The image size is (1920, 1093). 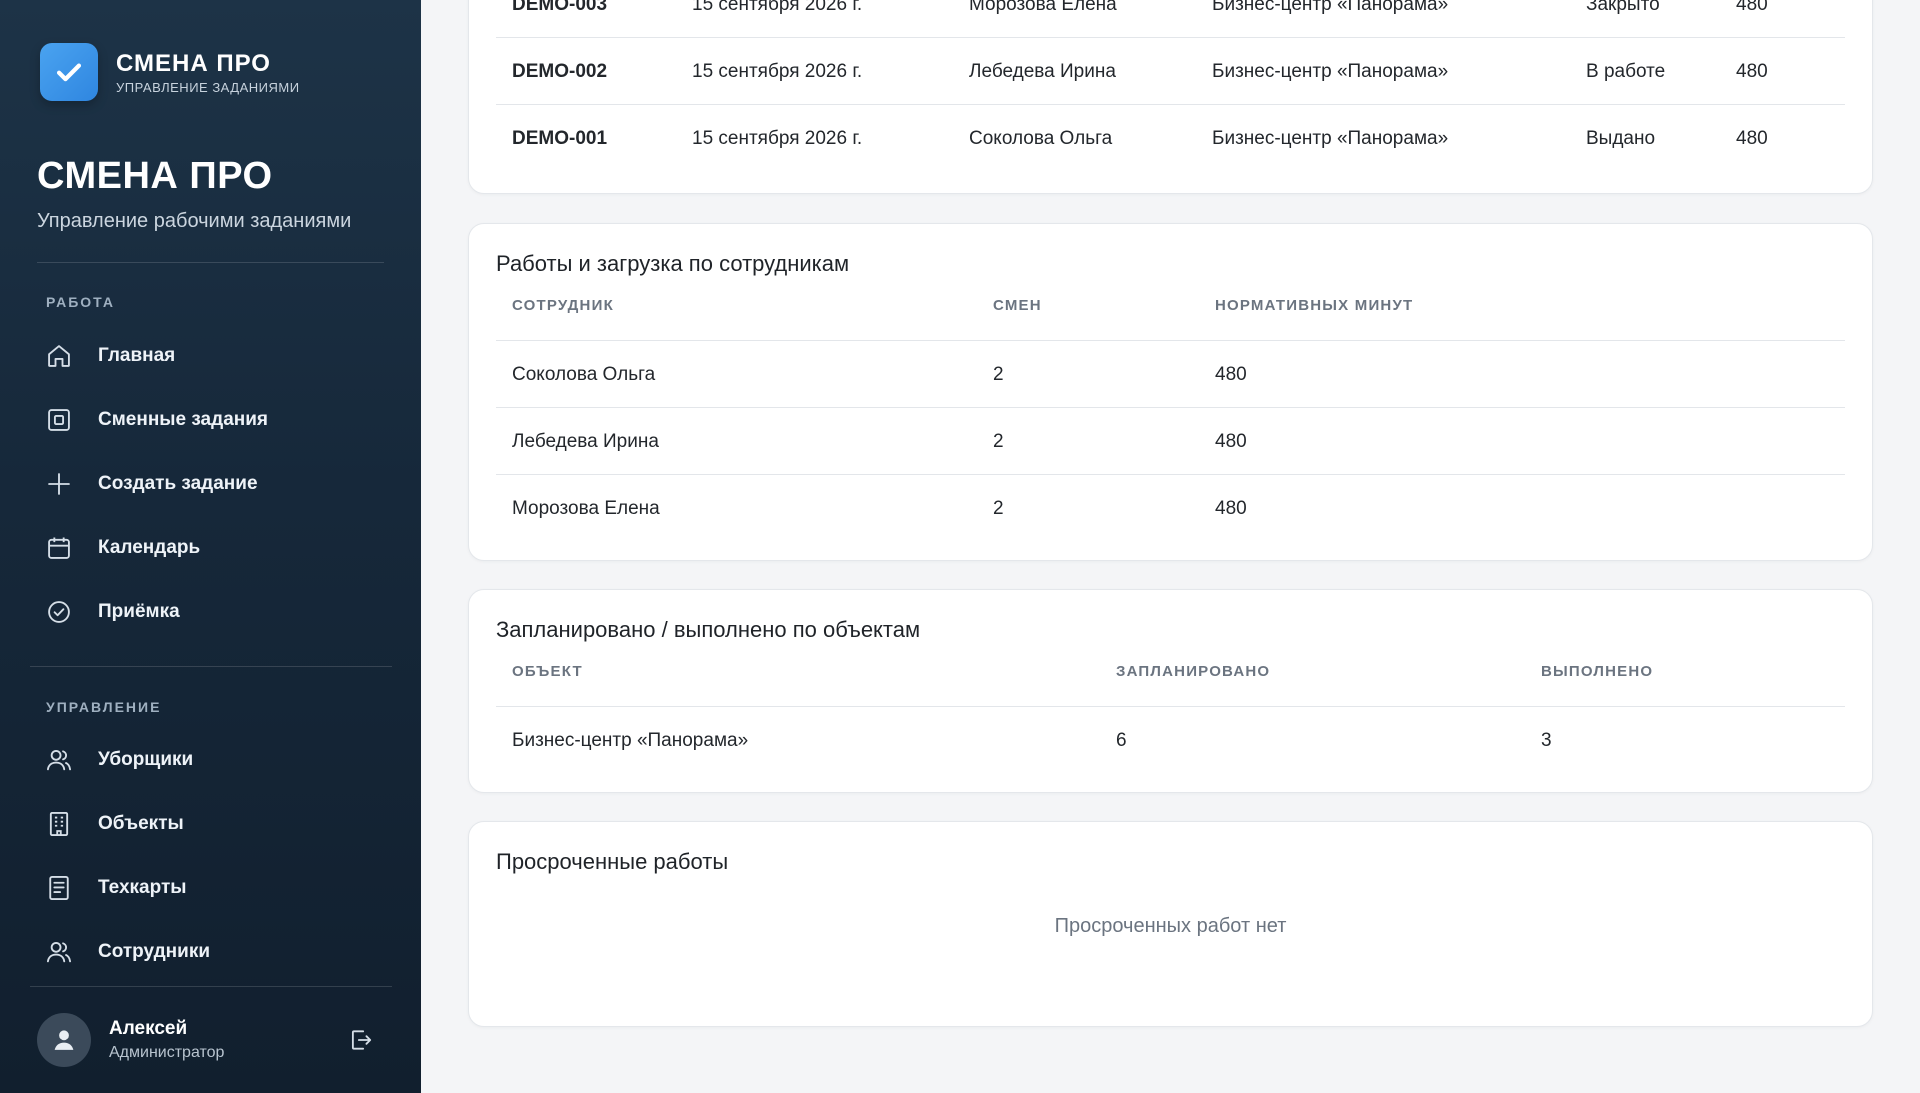 What do you see at coordinates (1121, 740) in the screenshot?
I see `planned-count: 6` at bounding box center [1121, 740].